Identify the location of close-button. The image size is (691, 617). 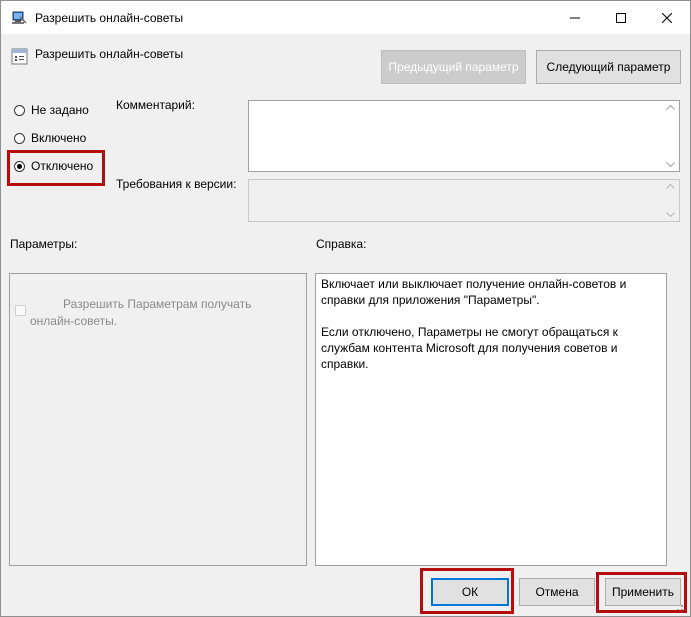
(667, 17).